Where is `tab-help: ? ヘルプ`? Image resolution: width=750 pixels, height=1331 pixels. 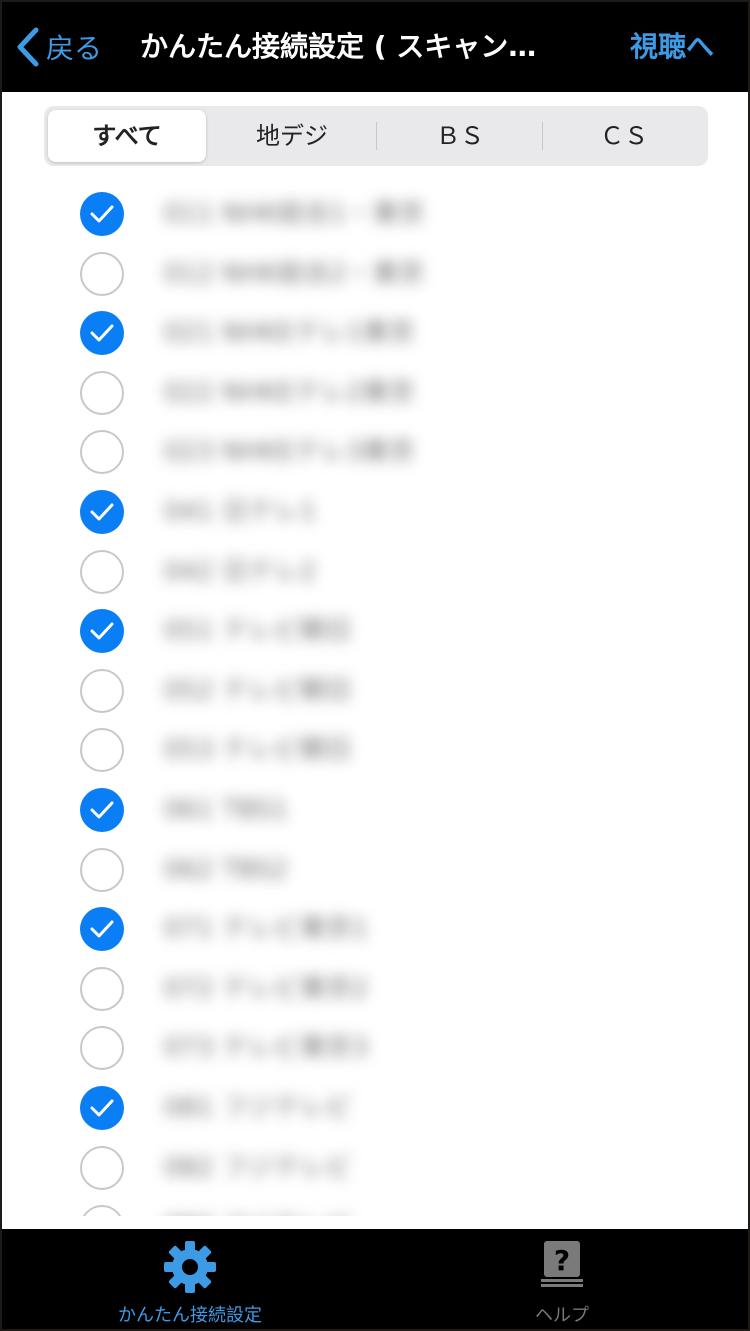
tab-help: ? ヘルプ is located at coordinates (562, 1279).